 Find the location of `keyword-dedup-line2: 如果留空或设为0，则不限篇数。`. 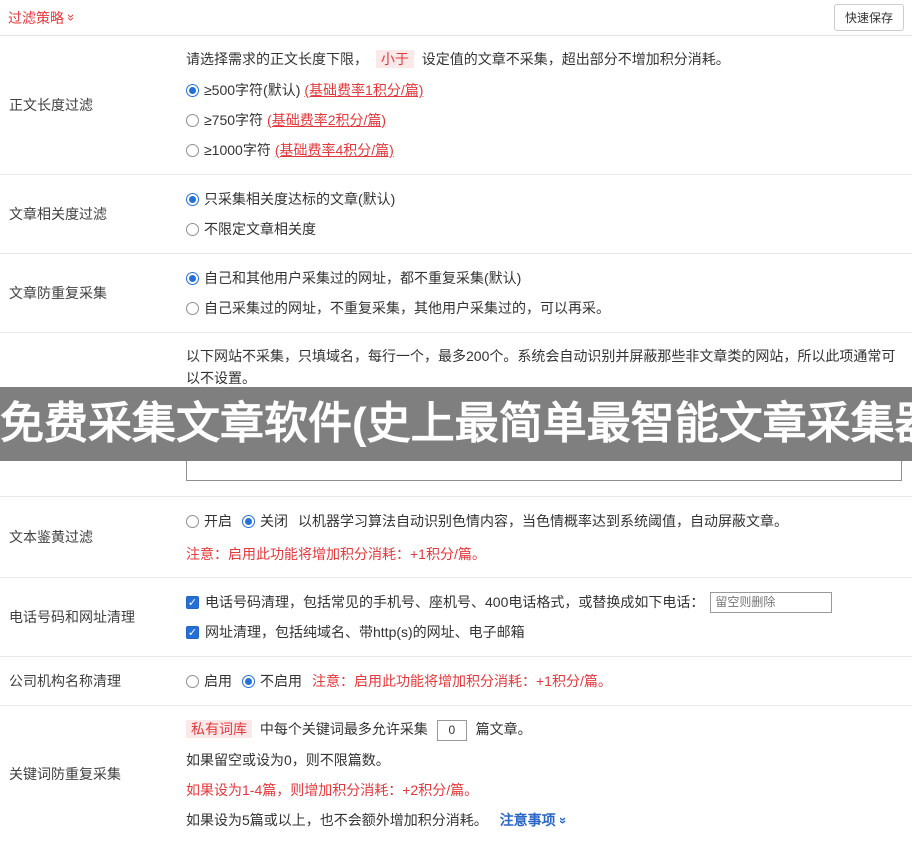

keyword-dedup-line2: 如果留空或设为0，则不限篇数。 is located at coordinates (288, 759).